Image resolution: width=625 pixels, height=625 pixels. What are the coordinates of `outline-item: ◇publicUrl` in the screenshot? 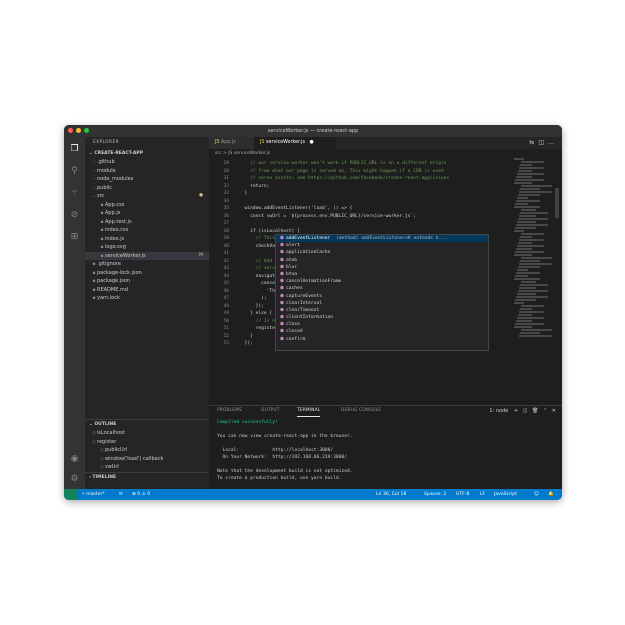 It's located at (147, 450).